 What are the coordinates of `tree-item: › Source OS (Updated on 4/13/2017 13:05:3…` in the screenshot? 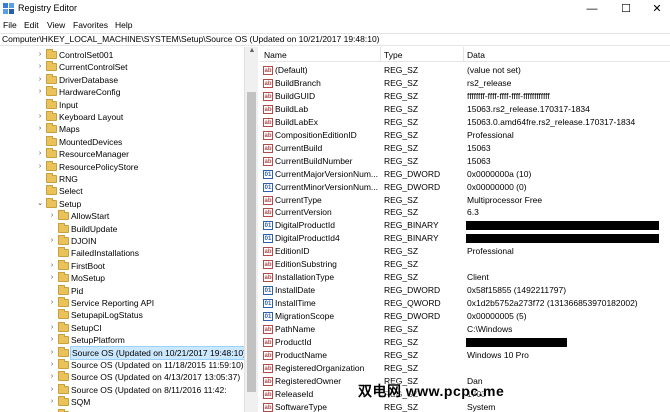 It's located at (122, 377).